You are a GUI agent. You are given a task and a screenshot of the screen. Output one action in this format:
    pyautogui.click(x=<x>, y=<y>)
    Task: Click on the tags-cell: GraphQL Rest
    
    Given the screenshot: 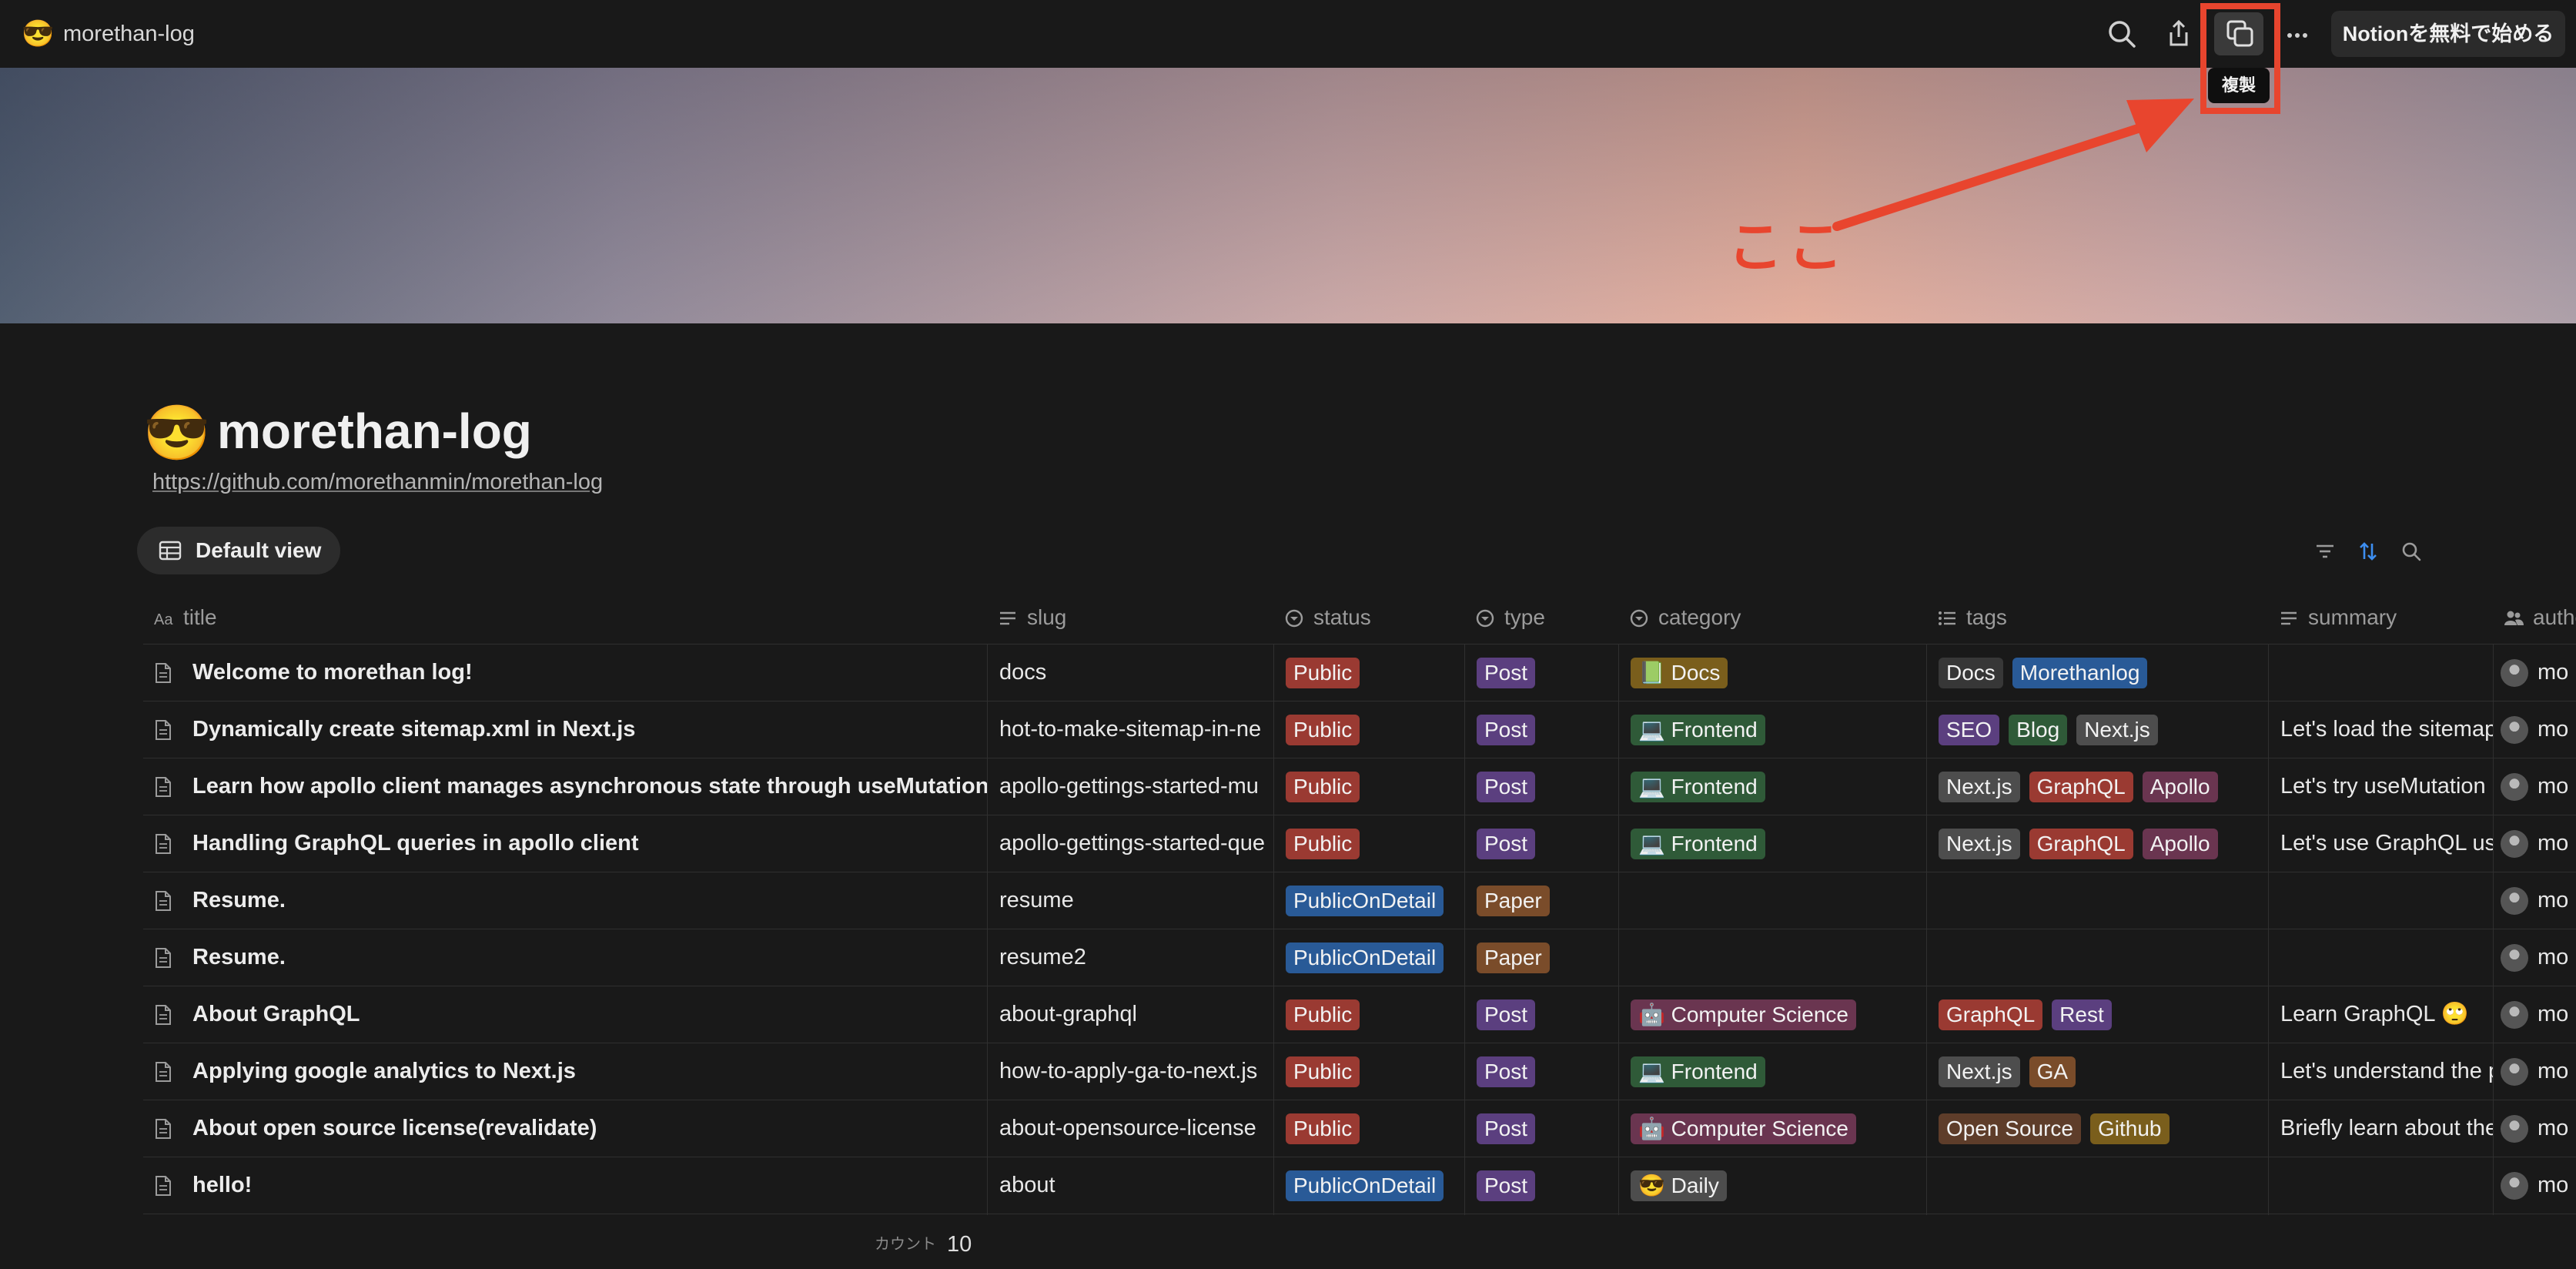 What is the action you would take?
    pyautogui.click(x=2103, y=1015)
    